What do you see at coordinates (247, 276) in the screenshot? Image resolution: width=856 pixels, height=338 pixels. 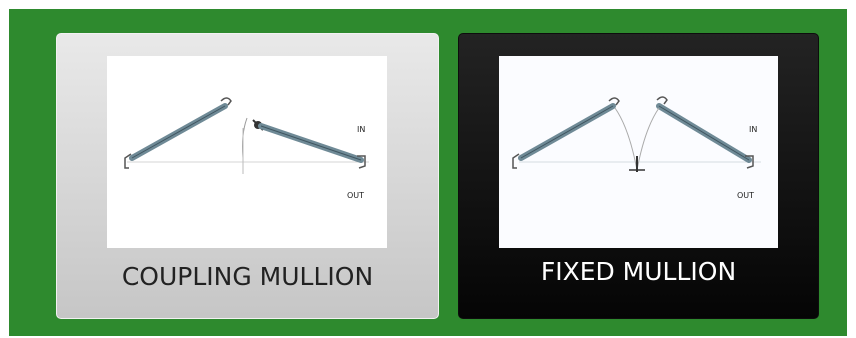 I see `coupling-mullion-label: COUPLING MULLION` at bounding box center [247, 276].